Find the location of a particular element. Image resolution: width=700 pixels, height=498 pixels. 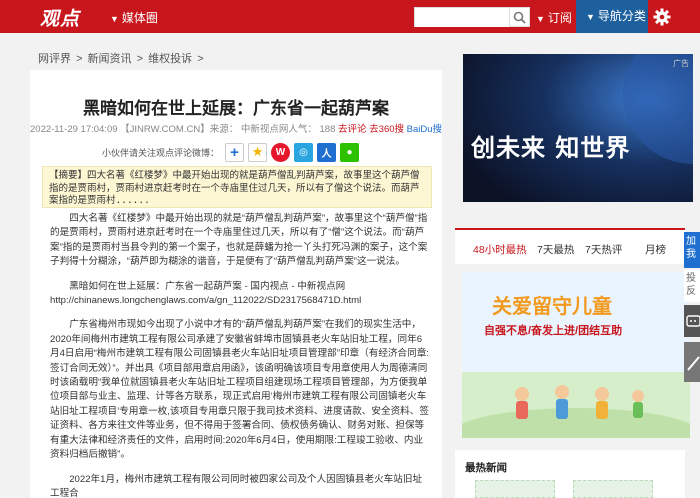

top-nav-bar: 观点 ▼ 媒体圈 ▼ 订阅 ▼ 导航分类 is located at coordinates (350, 16).